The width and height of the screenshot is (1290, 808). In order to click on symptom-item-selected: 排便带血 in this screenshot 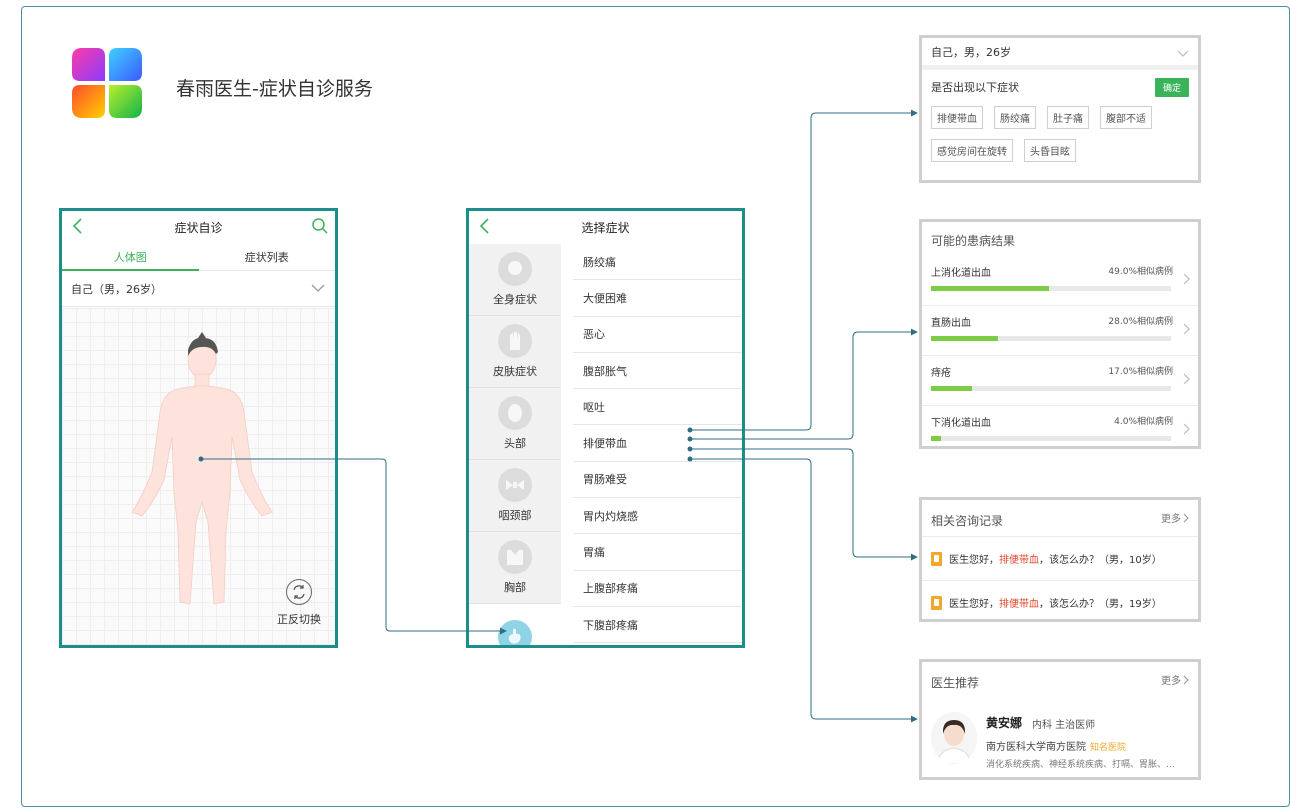, I will do `click(657, 443)`.